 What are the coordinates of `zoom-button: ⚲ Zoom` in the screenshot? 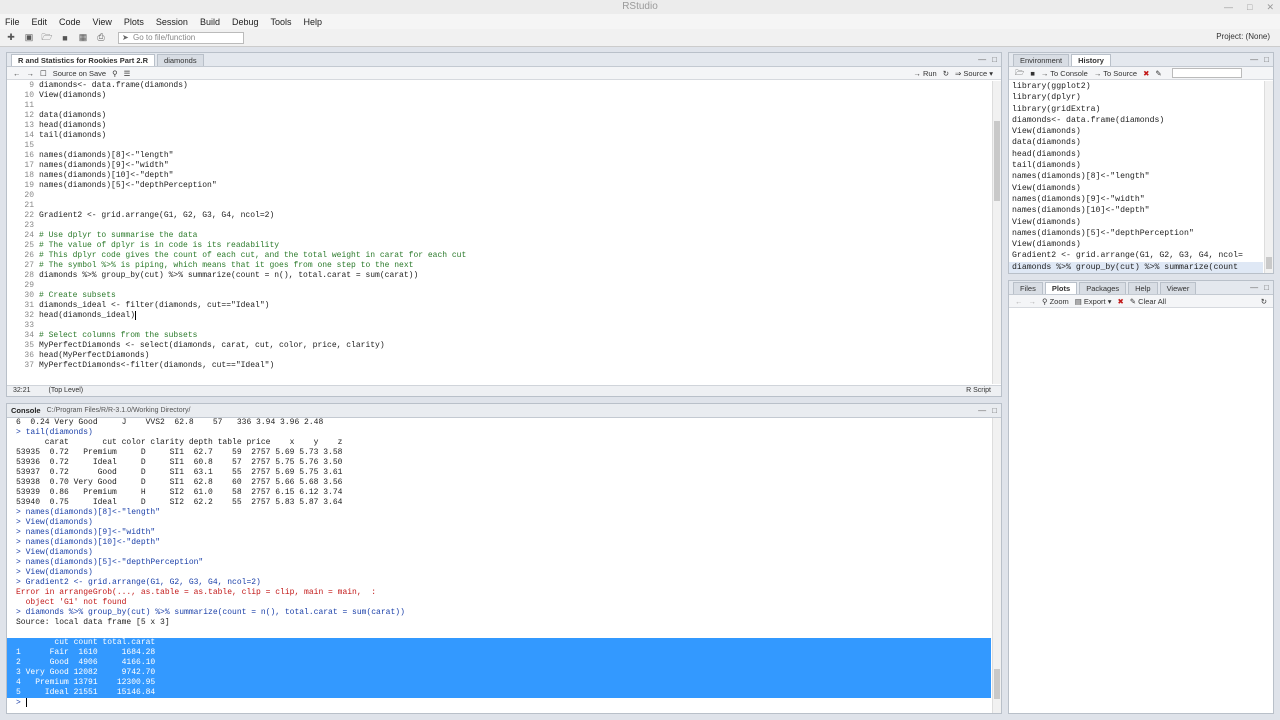 It's located at (1055, 301).